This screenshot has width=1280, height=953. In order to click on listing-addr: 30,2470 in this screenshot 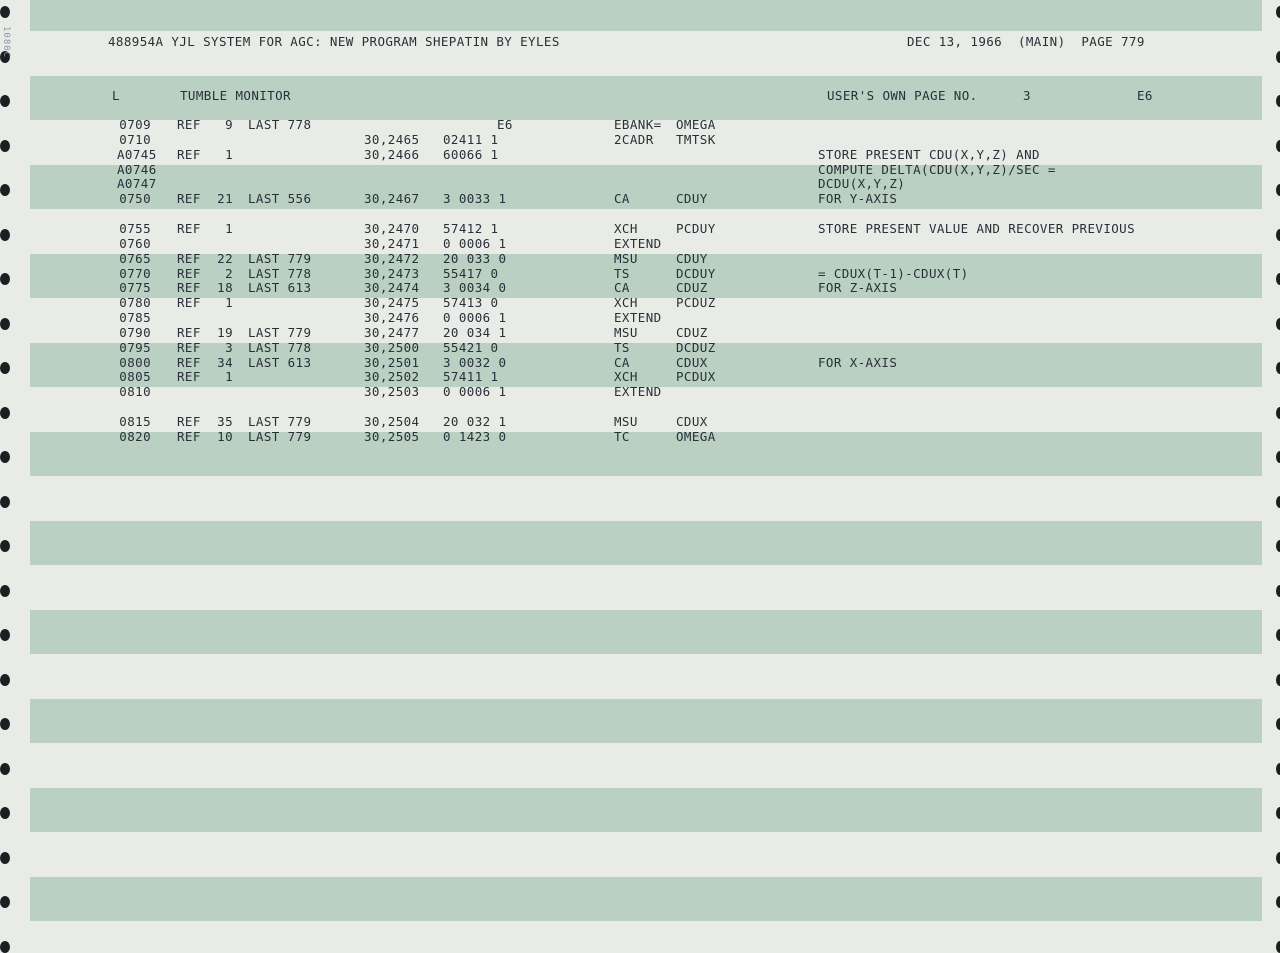, I will do `click(392, 228)`.